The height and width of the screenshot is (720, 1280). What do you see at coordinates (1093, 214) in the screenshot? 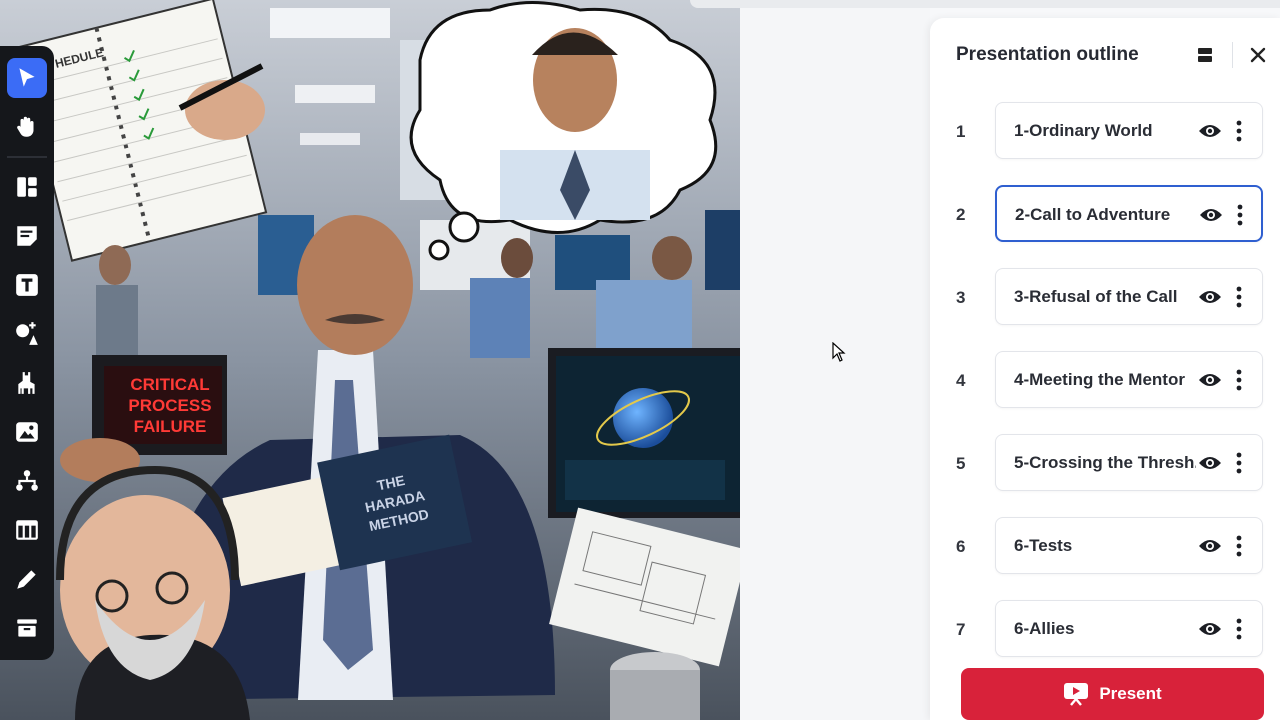
I see `slide-title: 2-Call to Adventure` at bounding box center [1093, 214].